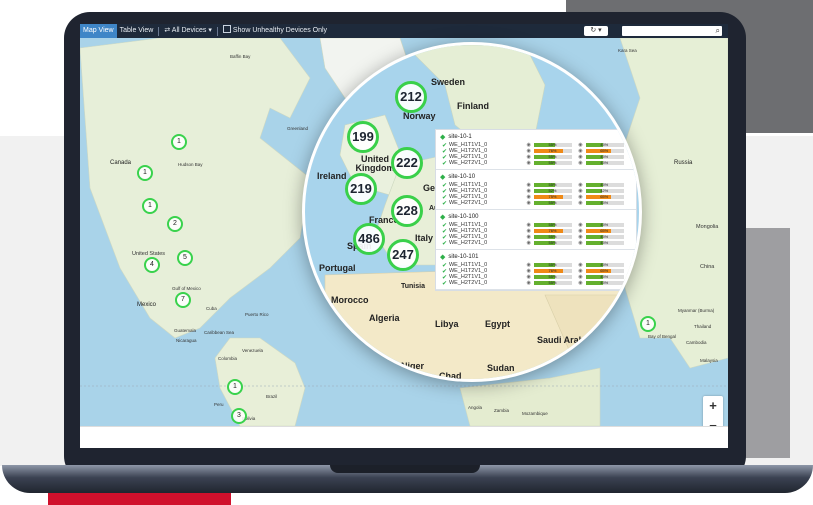  What do you see at coordinates (407, 163) in the screenshot?
I see `device-cluster: 222` at bounding box center [407, 163].